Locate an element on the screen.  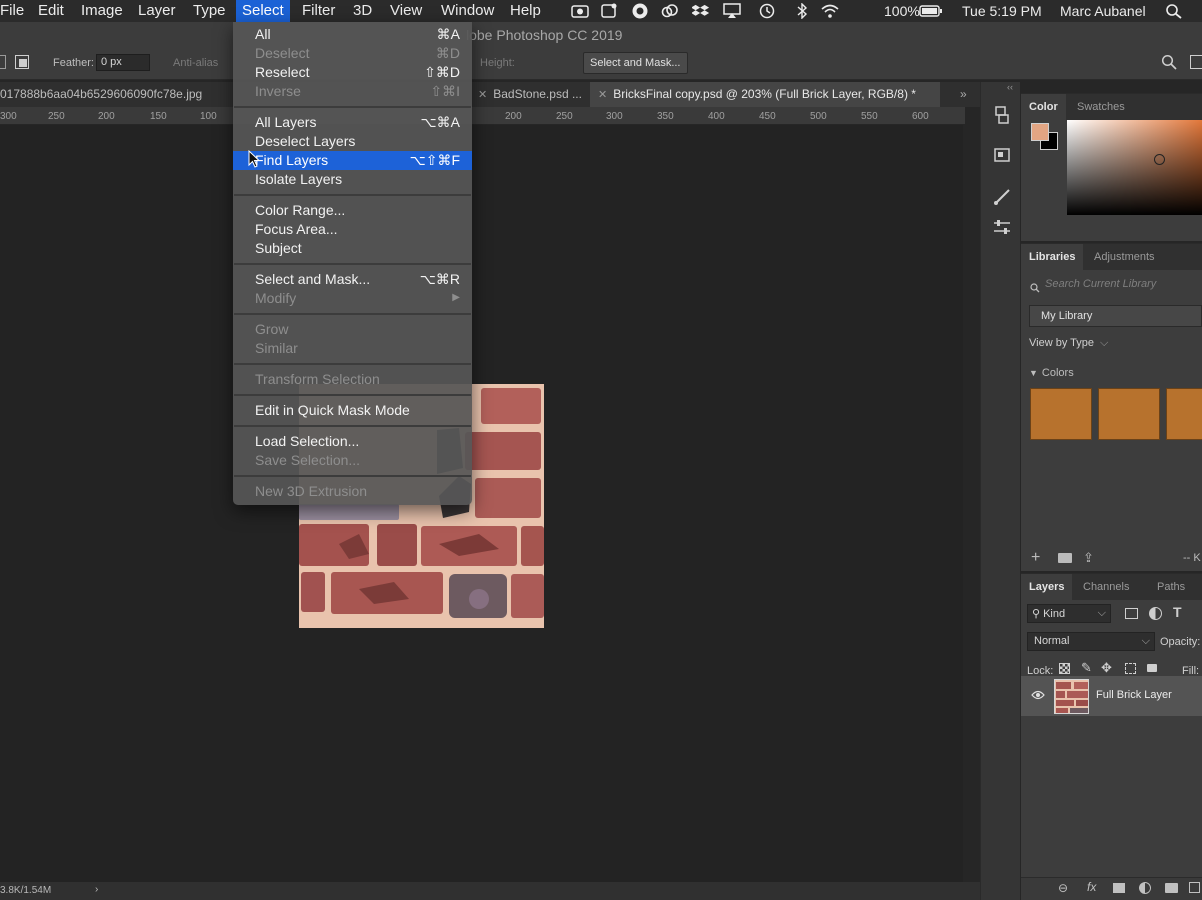
lock-brush-icon: ✎ is located at coordinates (1086, 668).